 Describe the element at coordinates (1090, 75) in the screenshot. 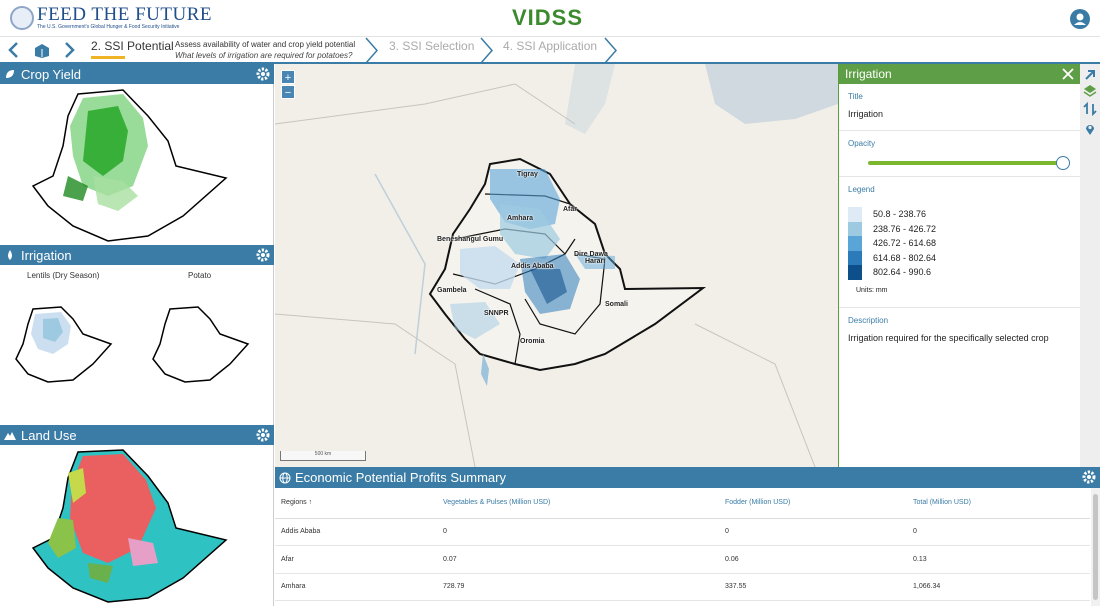

I see `collapse-arrow-icon` at that location.